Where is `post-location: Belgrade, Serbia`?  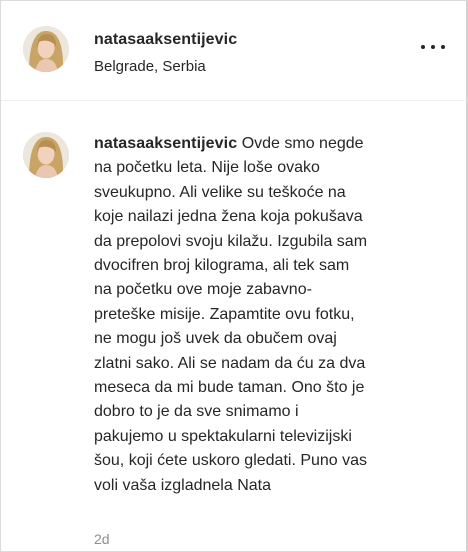 post-location: Belgrade, Serbia is located at coordinates (150, 66).